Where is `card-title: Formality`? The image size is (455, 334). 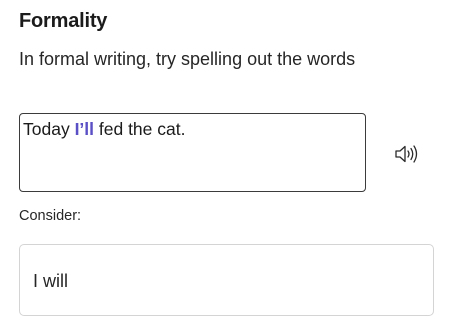
card-title: Formality is located at coordinates (63, 21).